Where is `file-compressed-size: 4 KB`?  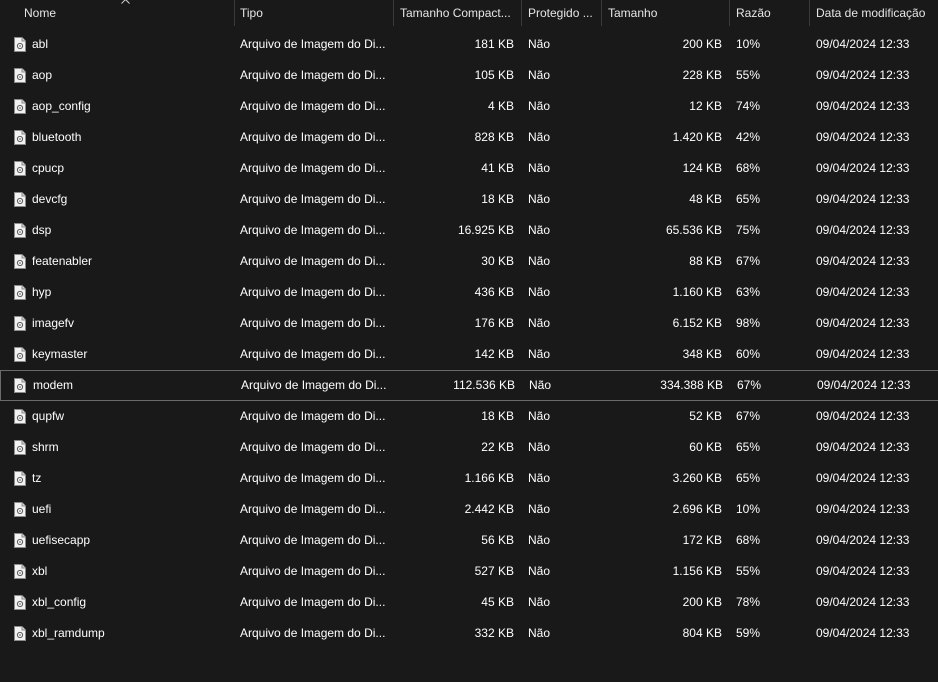
file-compressed-size: 4 KB is located at coordinates (500, 106).